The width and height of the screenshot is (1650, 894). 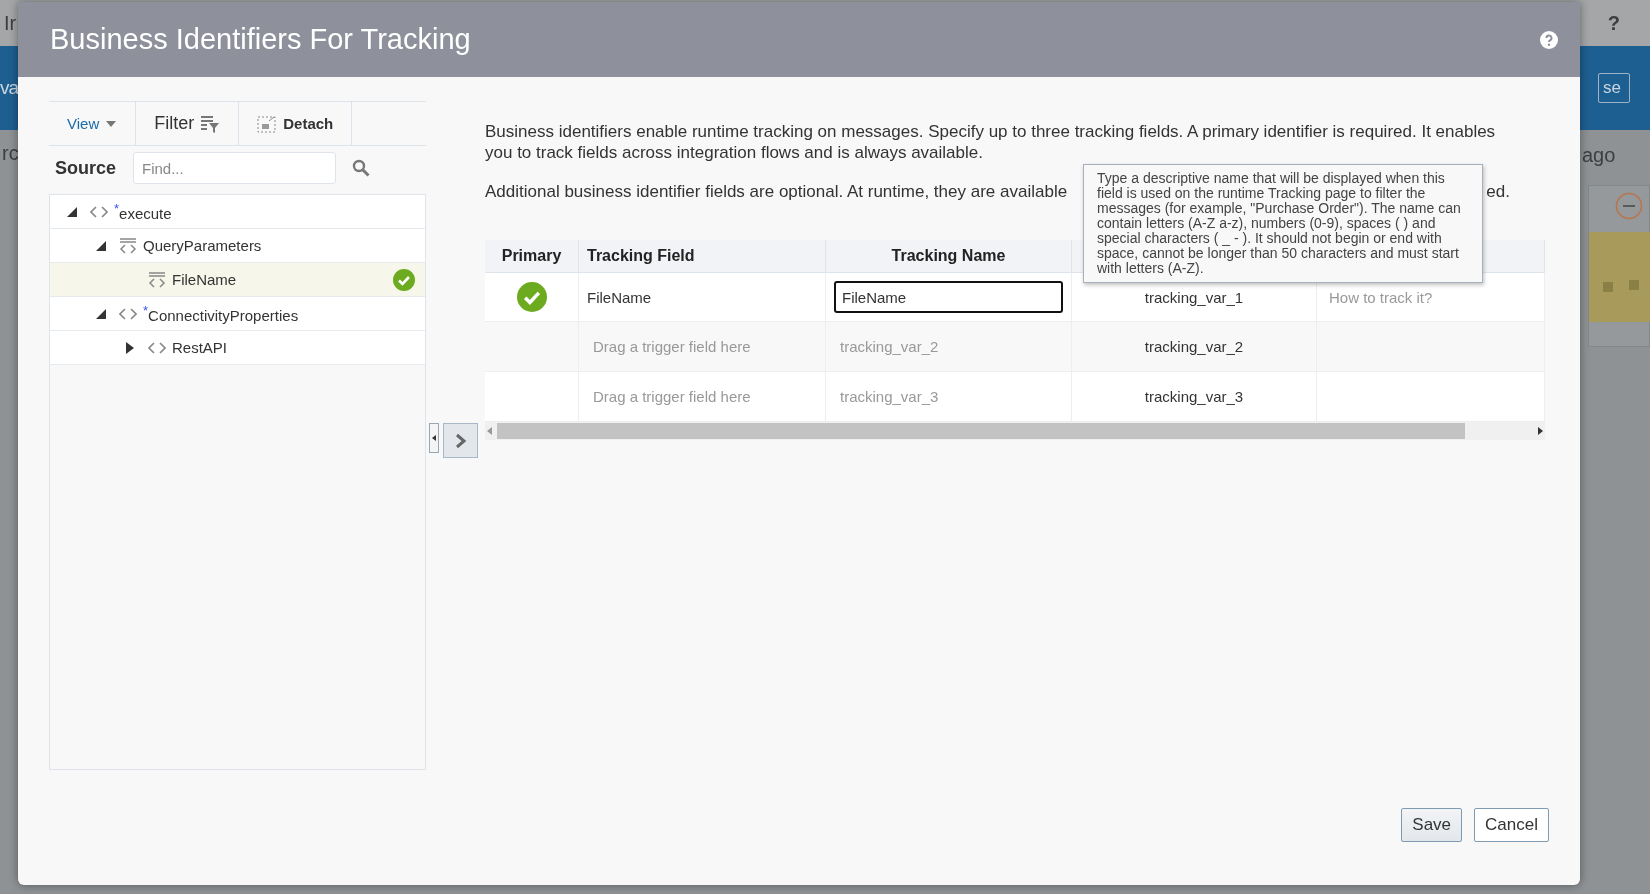 I want to click on filter-button: Filter, so click(x=188, y=123).